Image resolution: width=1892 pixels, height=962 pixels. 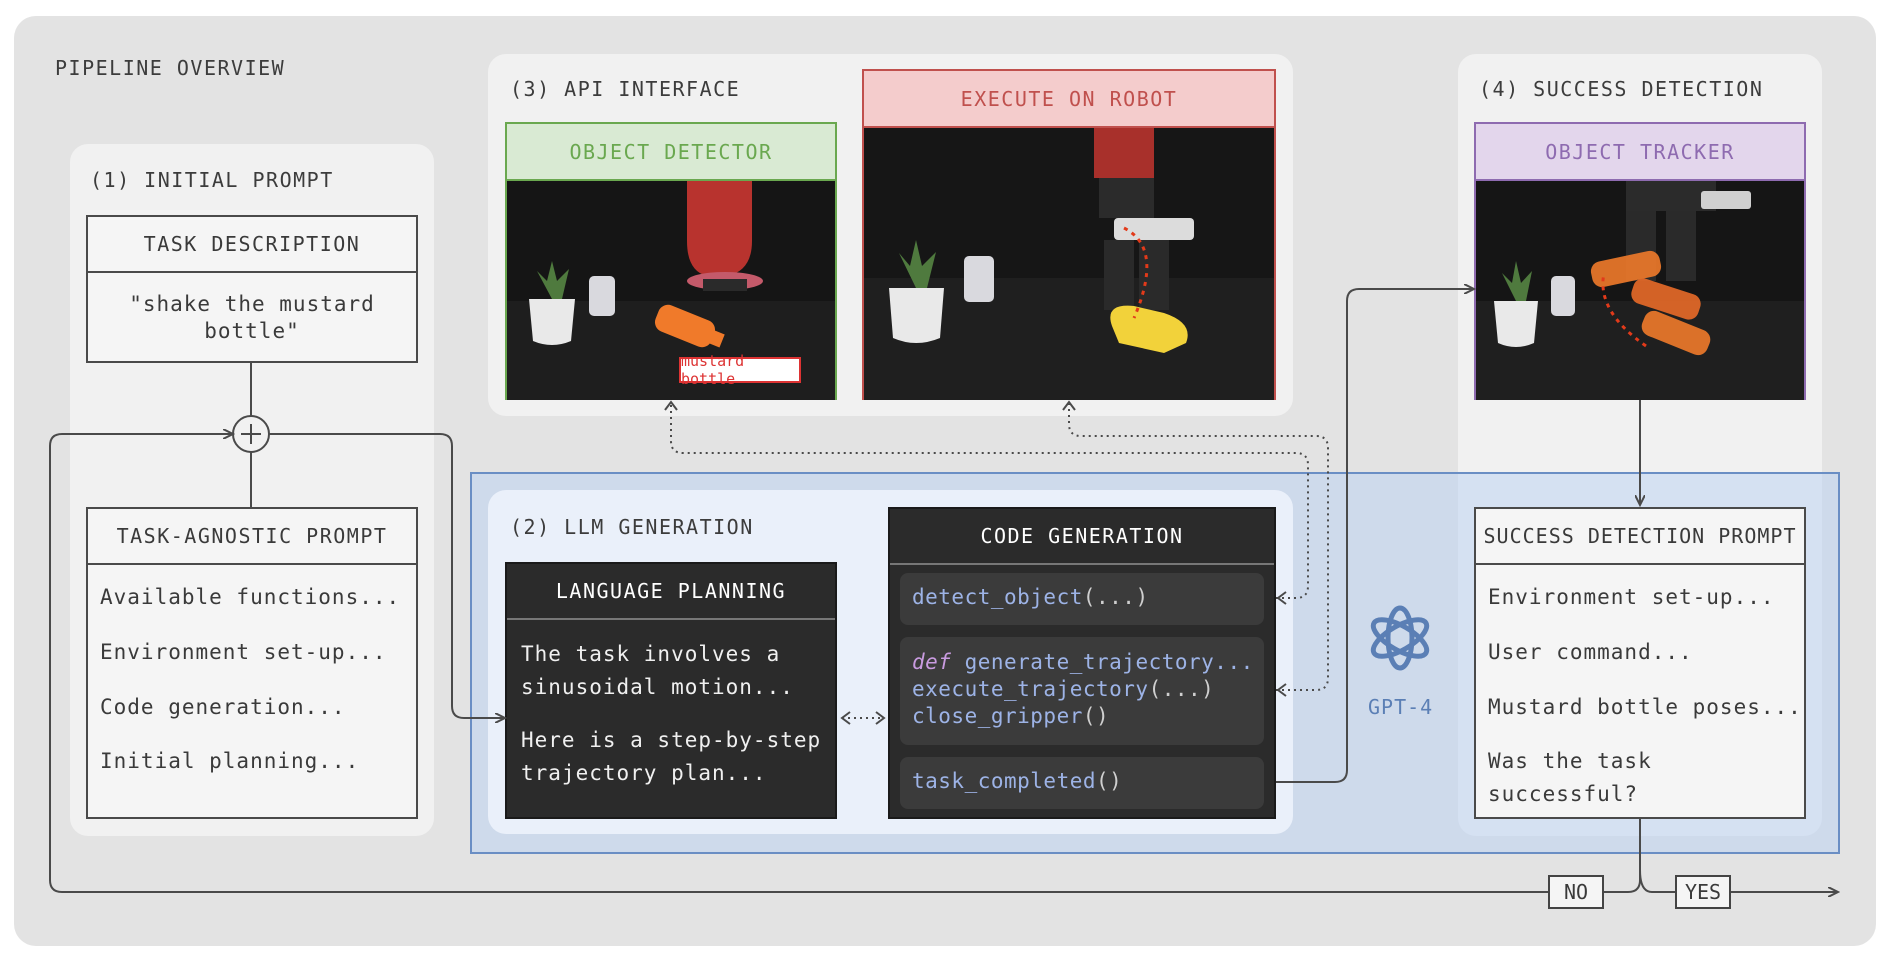 I want to click on success-prompt-line: successful?, so click(x=1563, y=794).